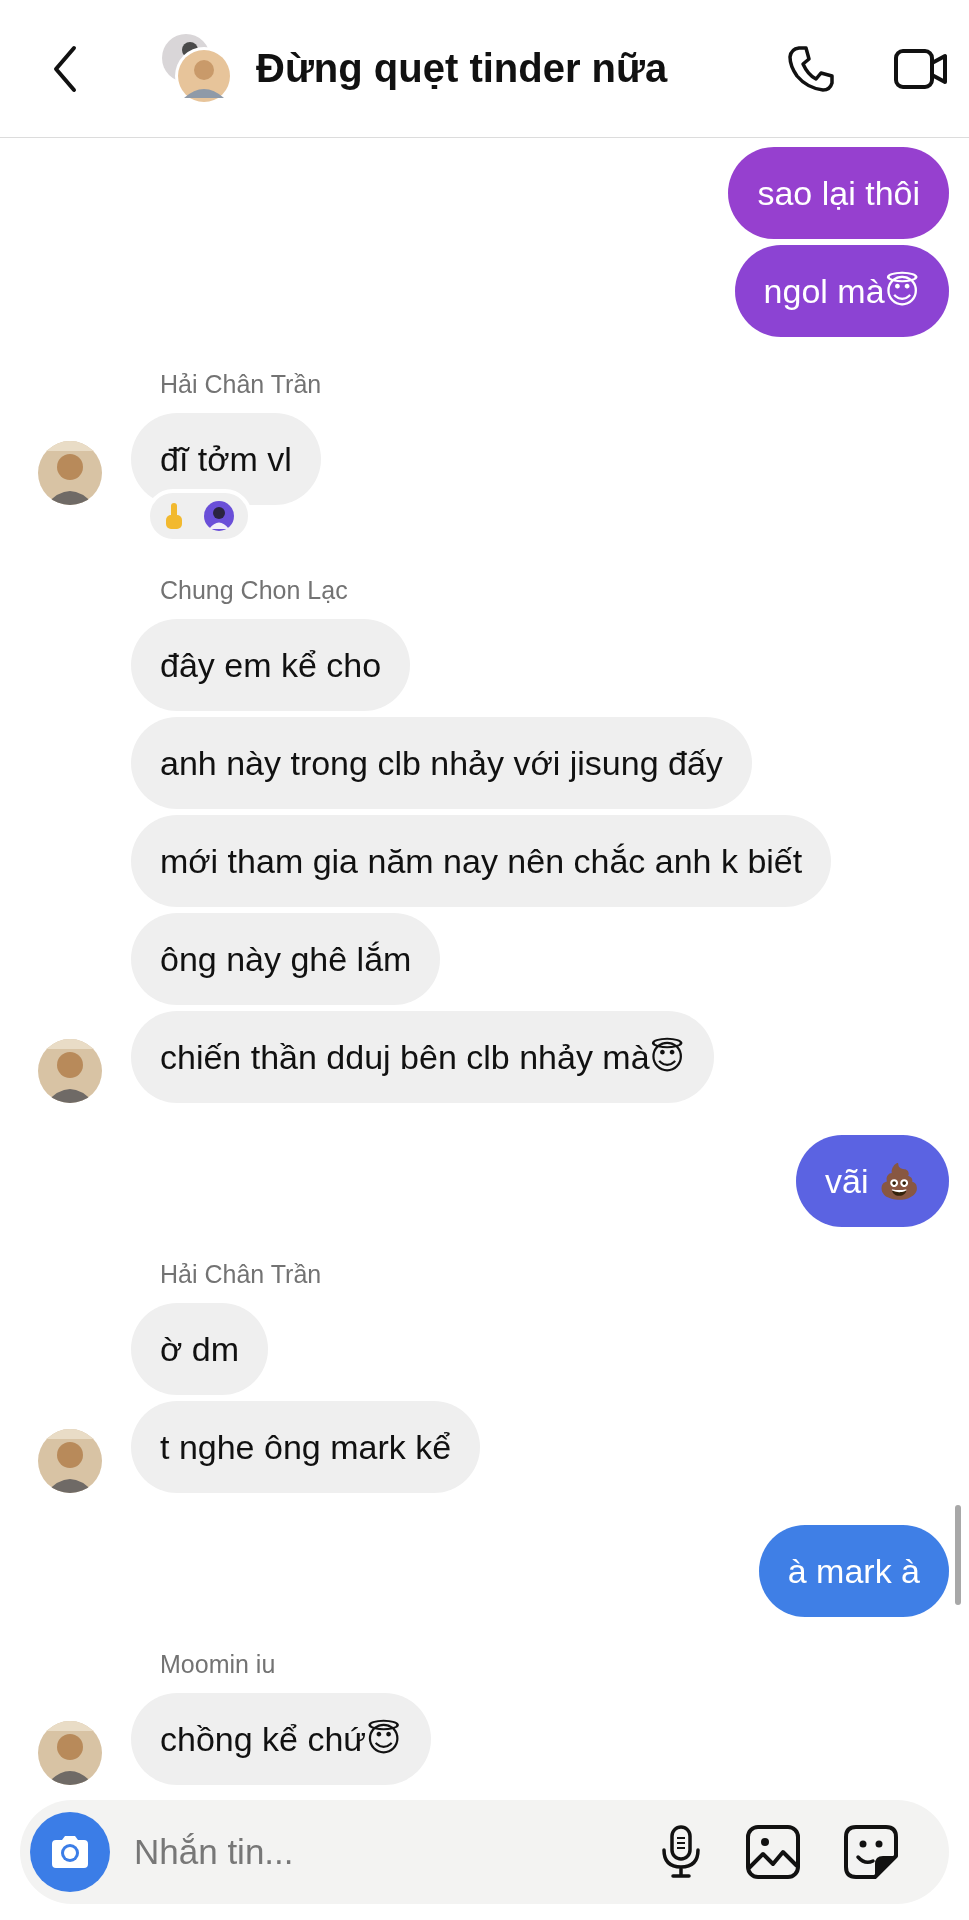 This screenshot has width=969, height=1920. What do you see at coordinates (872, 1181) in the screenshot?
I see `sent-message: vãi 💩` at bounding box center [872, 1181].